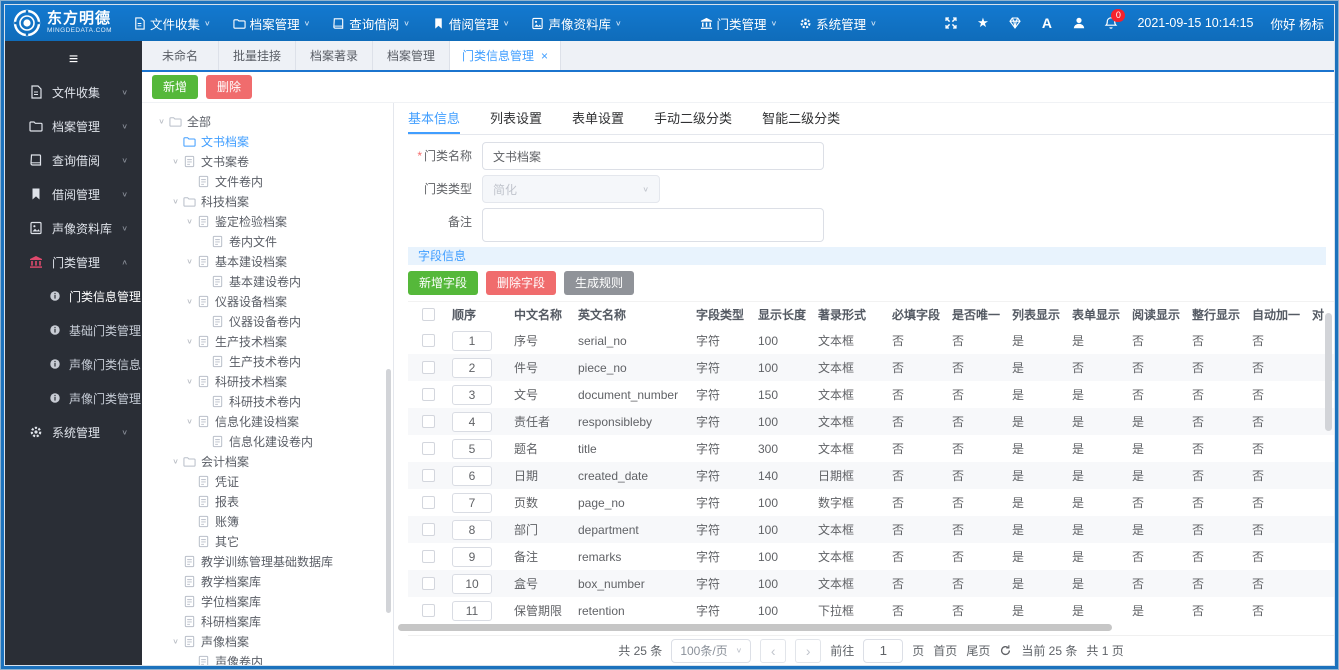 The width and height of the screenshot is (1339, 670). What do you see at coordinates (73, 398) in the screenshot?
I see `sidebar-subitem-media-category-manage: 声像门类管理` at bounding box center [73, 398].